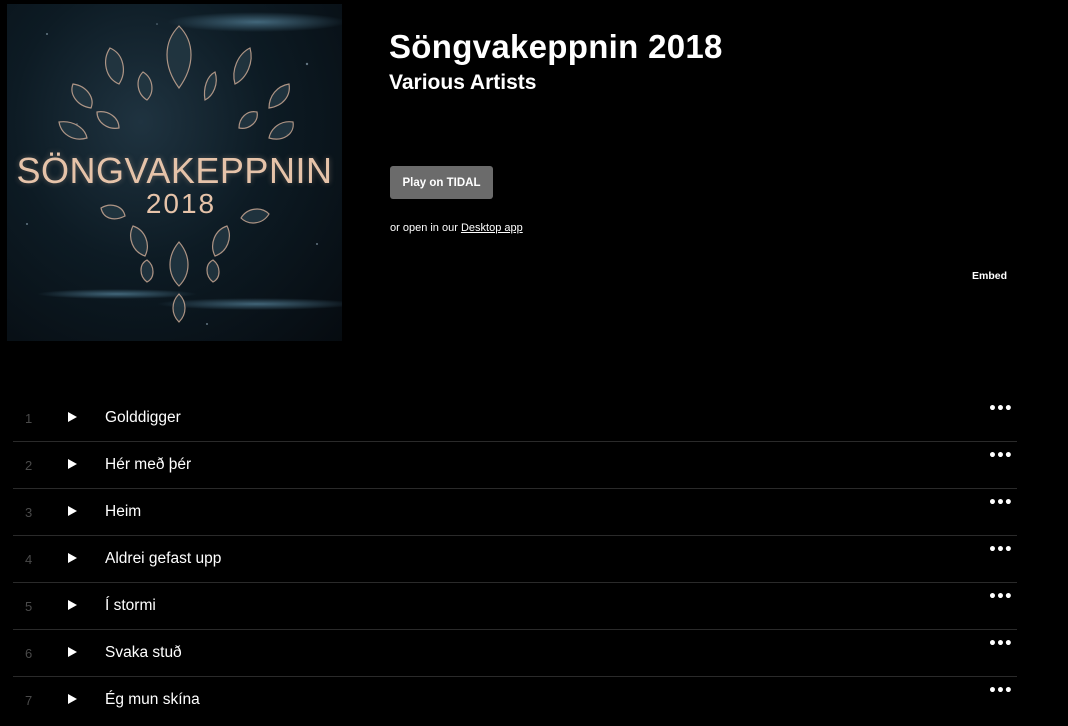 This screenshot has height=726, width=1068. What do you see at coordinates (515, 700) in the screenshot?
I see `track-row: 7 Ég mun skína •••` at bounding box center [515, 700].